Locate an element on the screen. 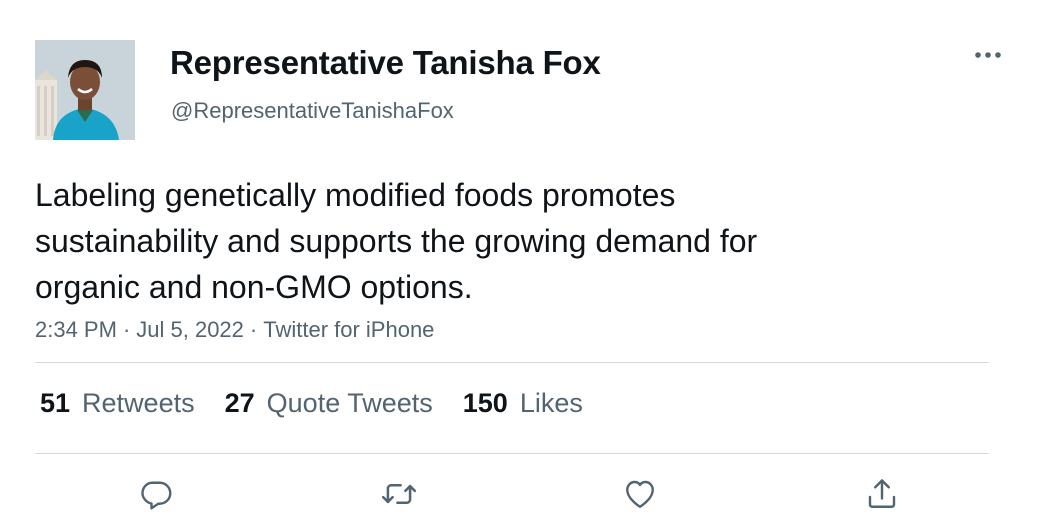 Image resolution: width=1050 pixels, height=525 pixels. more-options-button is located at coordinates (988, 55).